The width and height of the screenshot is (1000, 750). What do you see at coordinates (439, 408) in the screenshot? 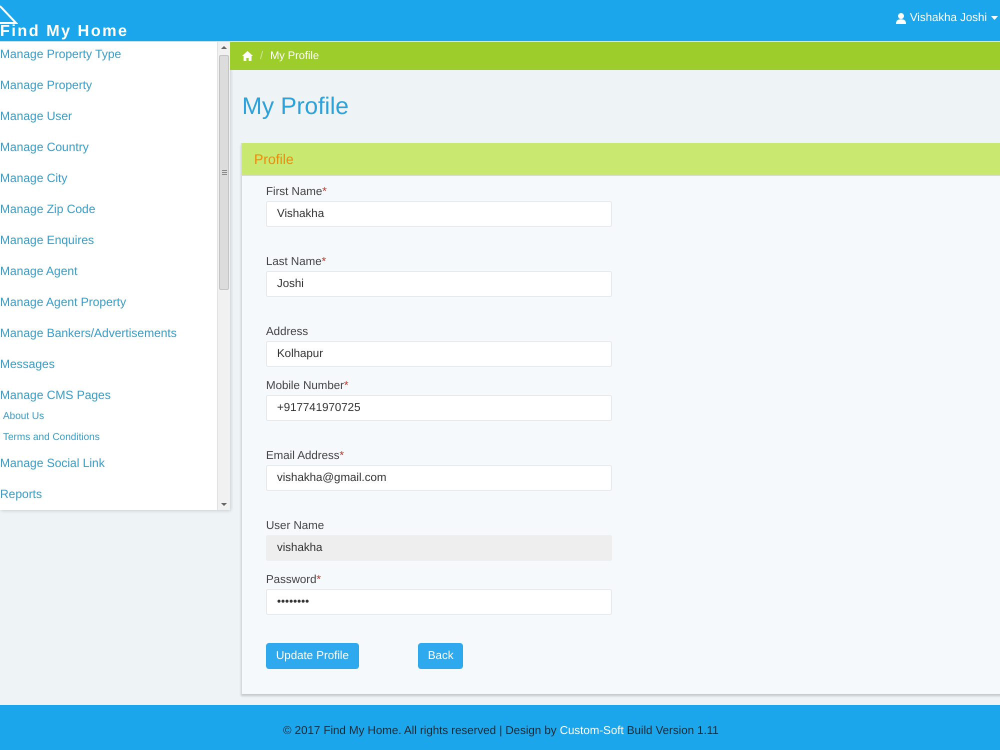
I see `input-field: +917741970725` at bounding box center [439, 408].